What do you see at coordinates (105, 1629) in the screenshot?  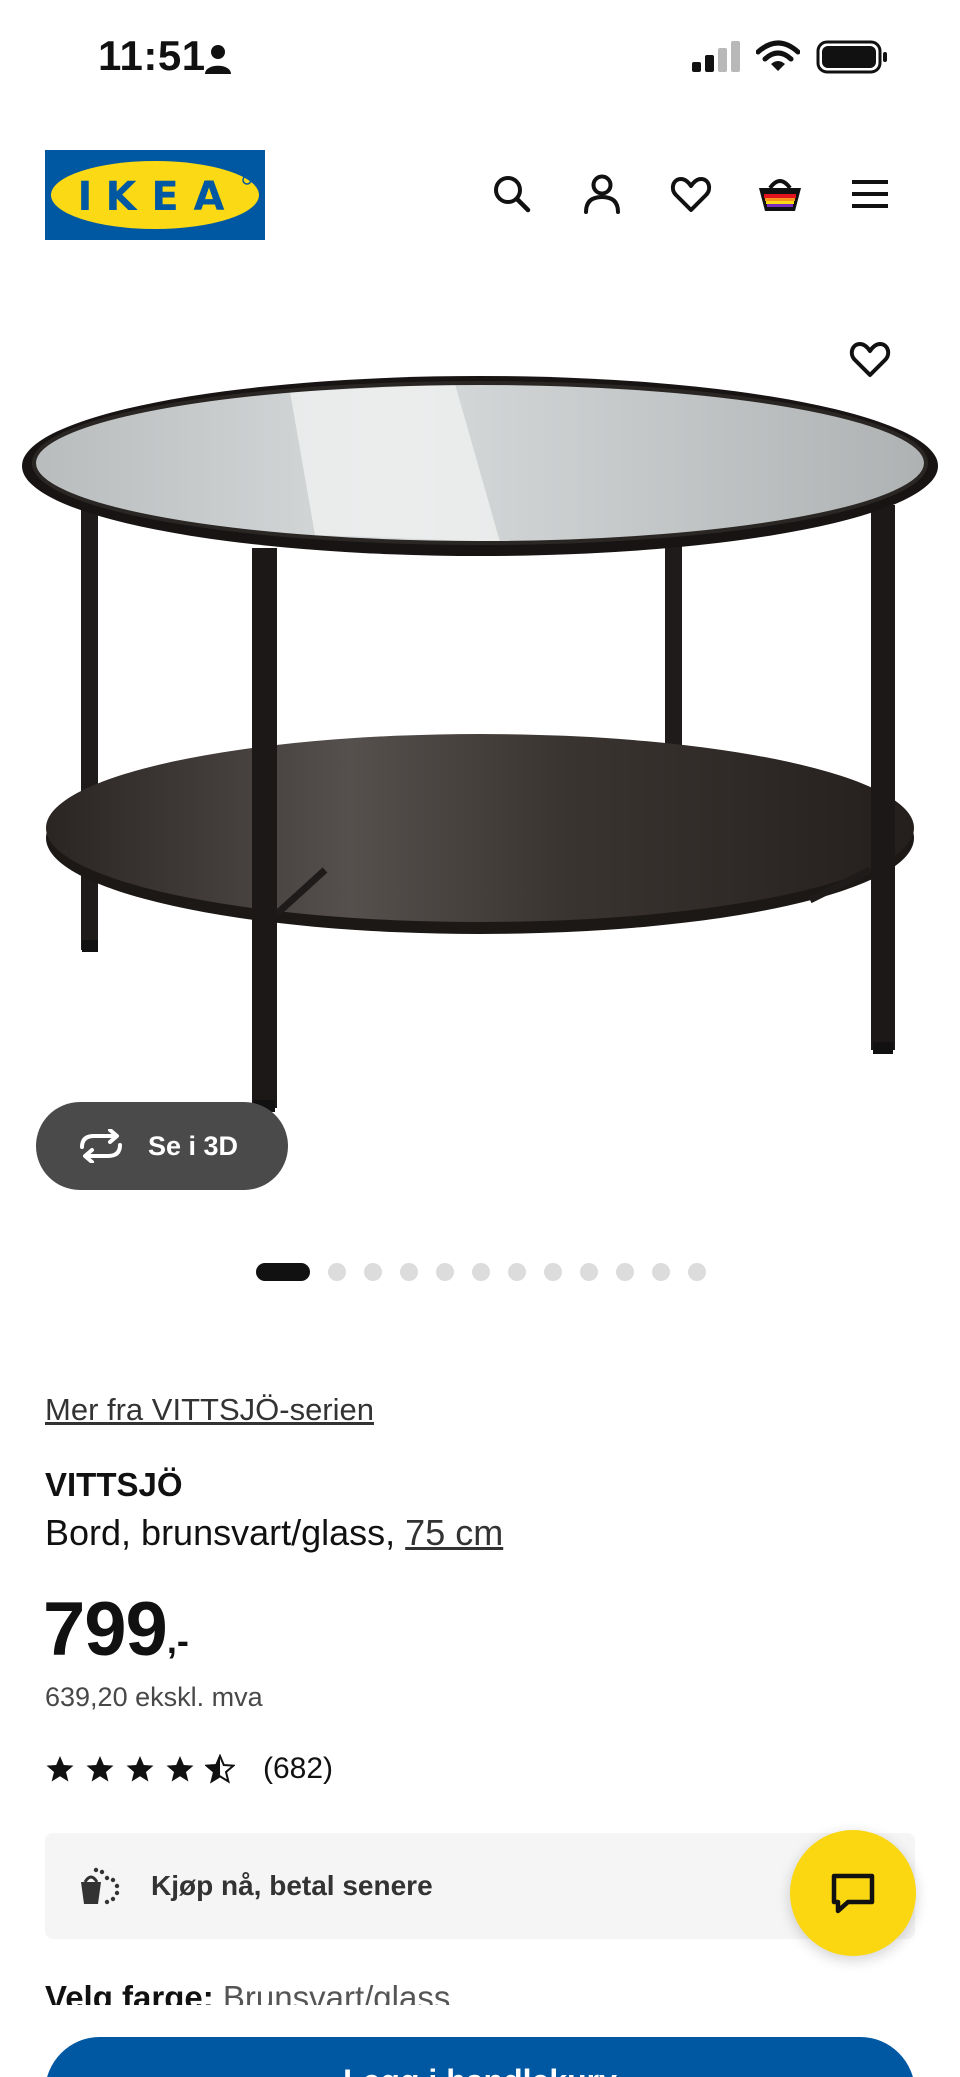 I see `price-value: 799` at bounding box center [105, 1629].